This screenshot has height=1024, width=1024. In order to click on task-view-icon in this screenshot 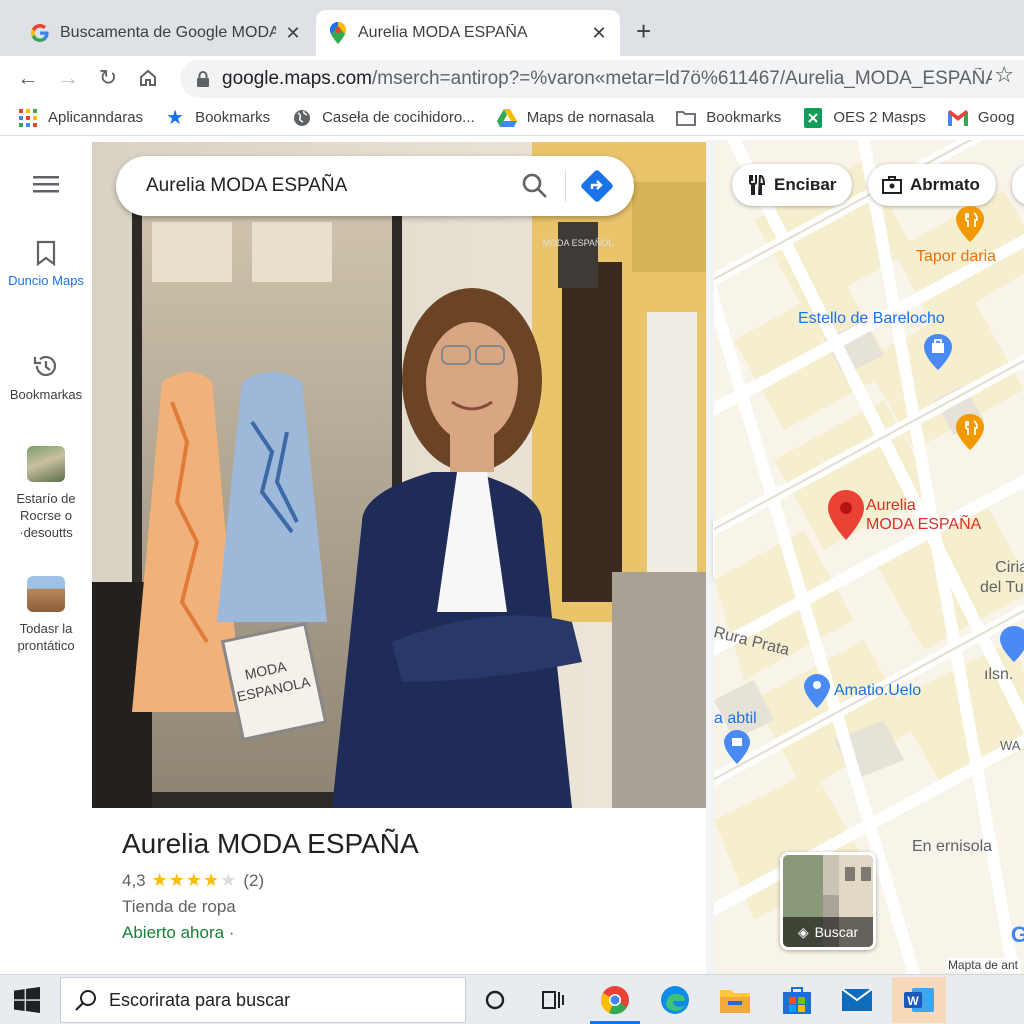, I will do `click(553, 1000)`.